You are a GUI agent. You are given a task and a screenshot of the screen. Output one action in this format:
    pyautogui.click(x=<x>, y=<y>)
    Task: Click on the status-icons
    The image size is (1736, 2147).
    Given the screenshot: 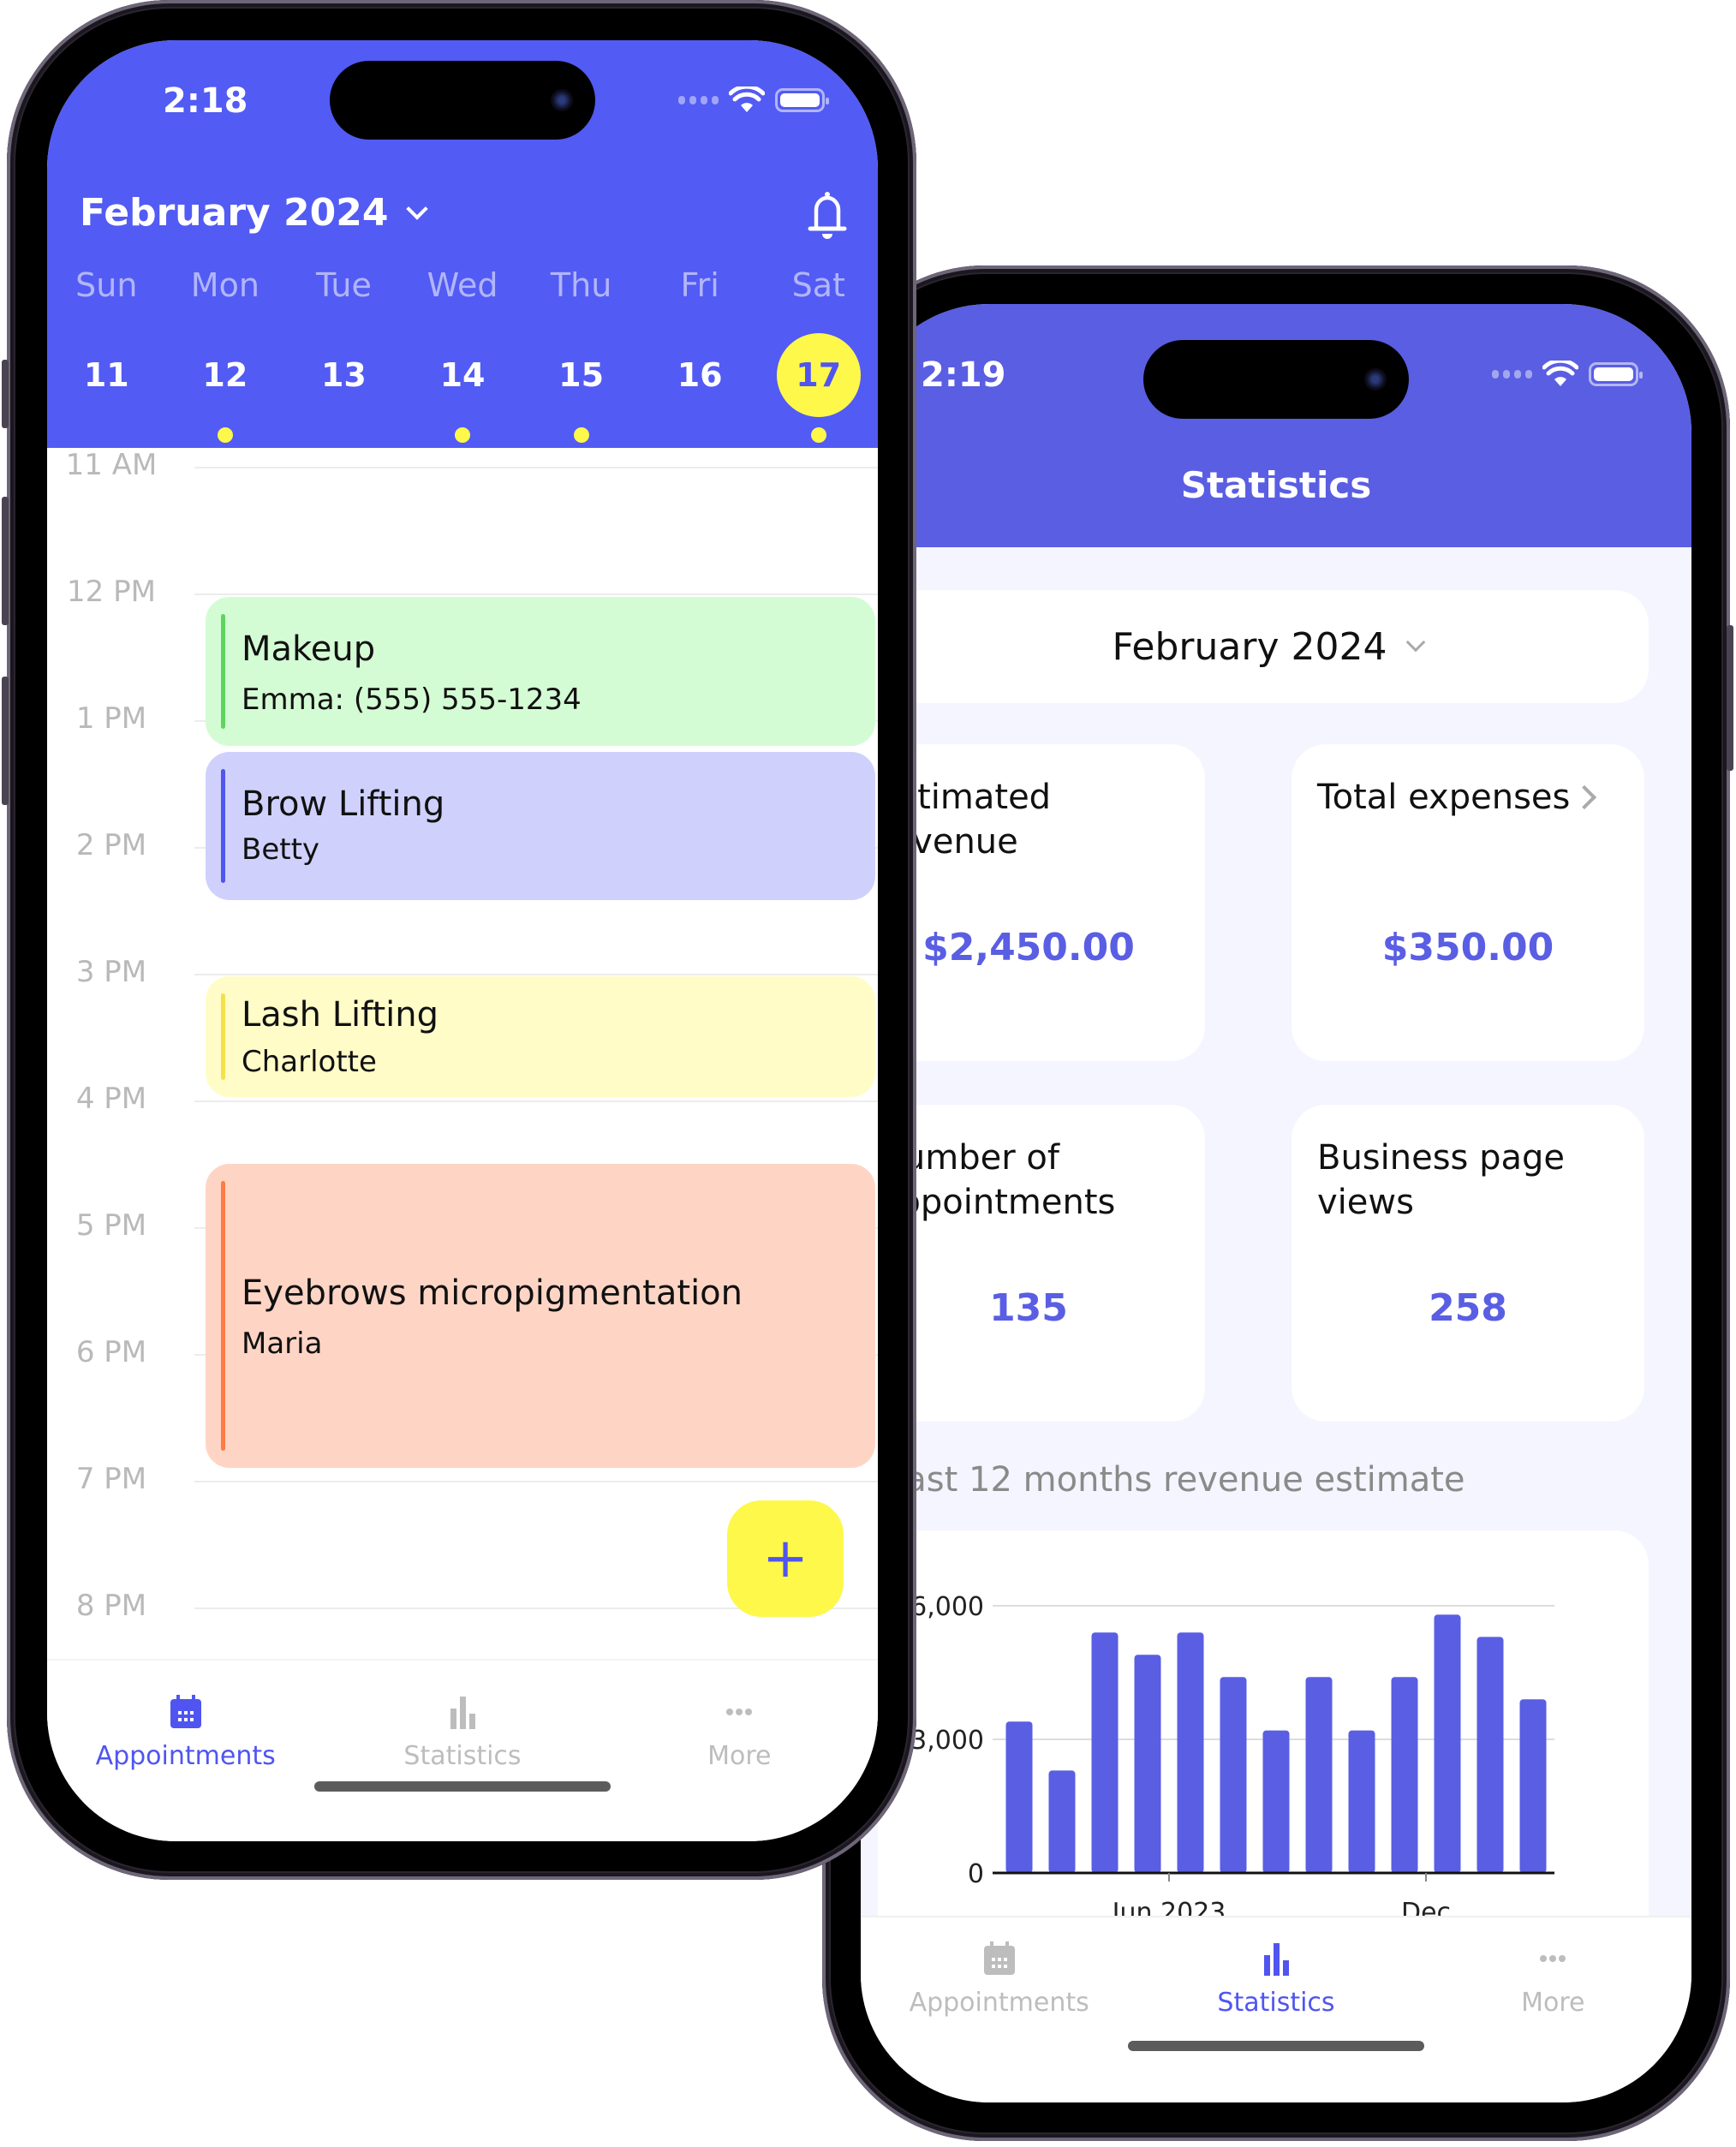 What is the action you would take?
    pyautogui.click(x=753, y=100)
    